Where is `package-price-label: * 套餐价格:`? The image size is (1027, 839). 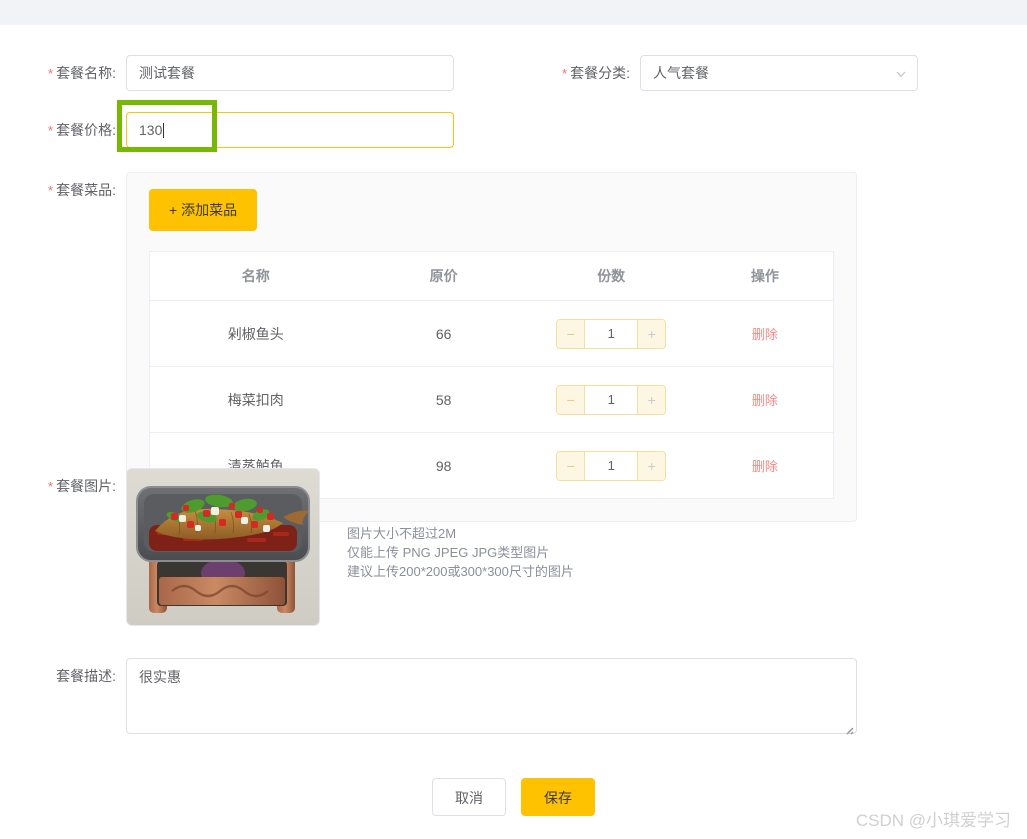 package-price-label: * 套餐价格: is located at coordinates (82, 130).